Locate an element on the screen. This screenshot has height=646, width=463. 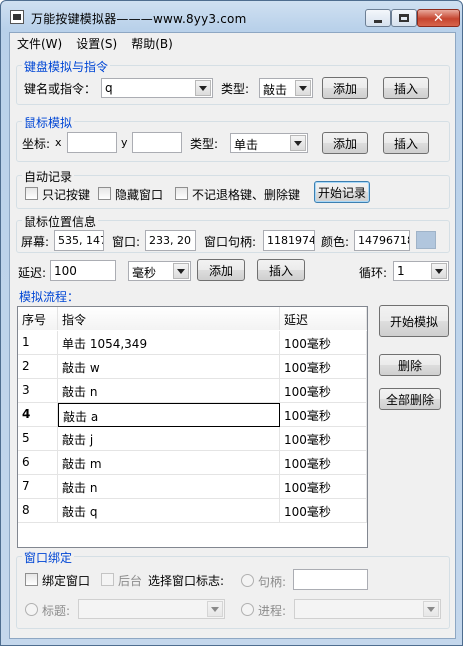
row-number: 7 is located at coordinates (38, 487).